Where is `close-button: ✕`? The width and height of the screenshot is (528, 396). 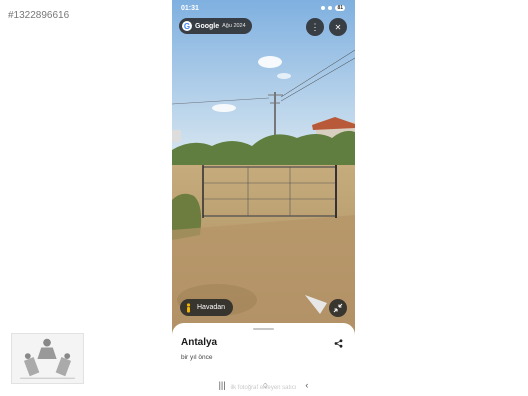 close-button: ✕ is located at coordinates (338, 27).